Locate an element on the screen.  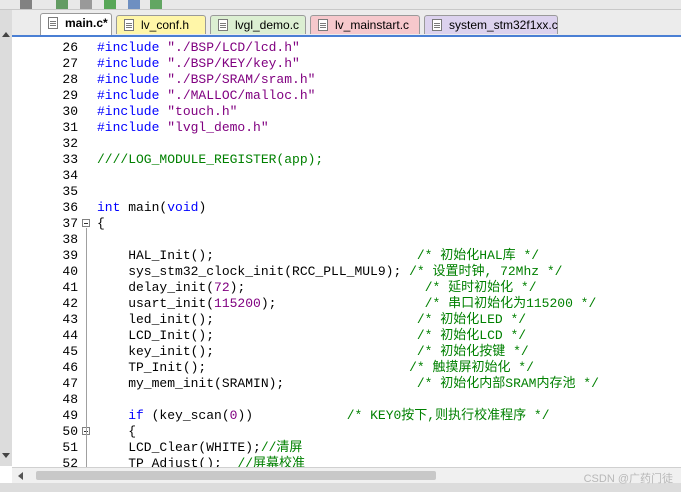
code-token: sys_stm32_clock_init(RCC_PLL_MUL9); is located at coordinates (253, 271).